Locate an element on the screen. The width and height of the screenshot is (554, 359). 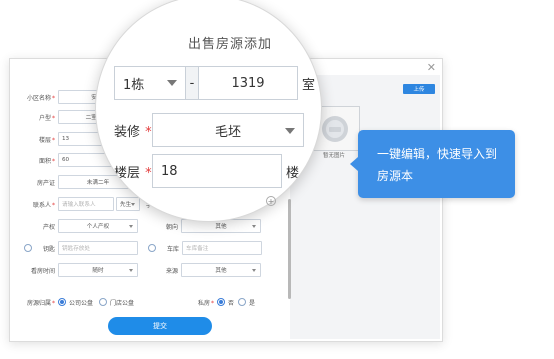
mag-building-select: 1栋 is located at coordinates (150, 83).